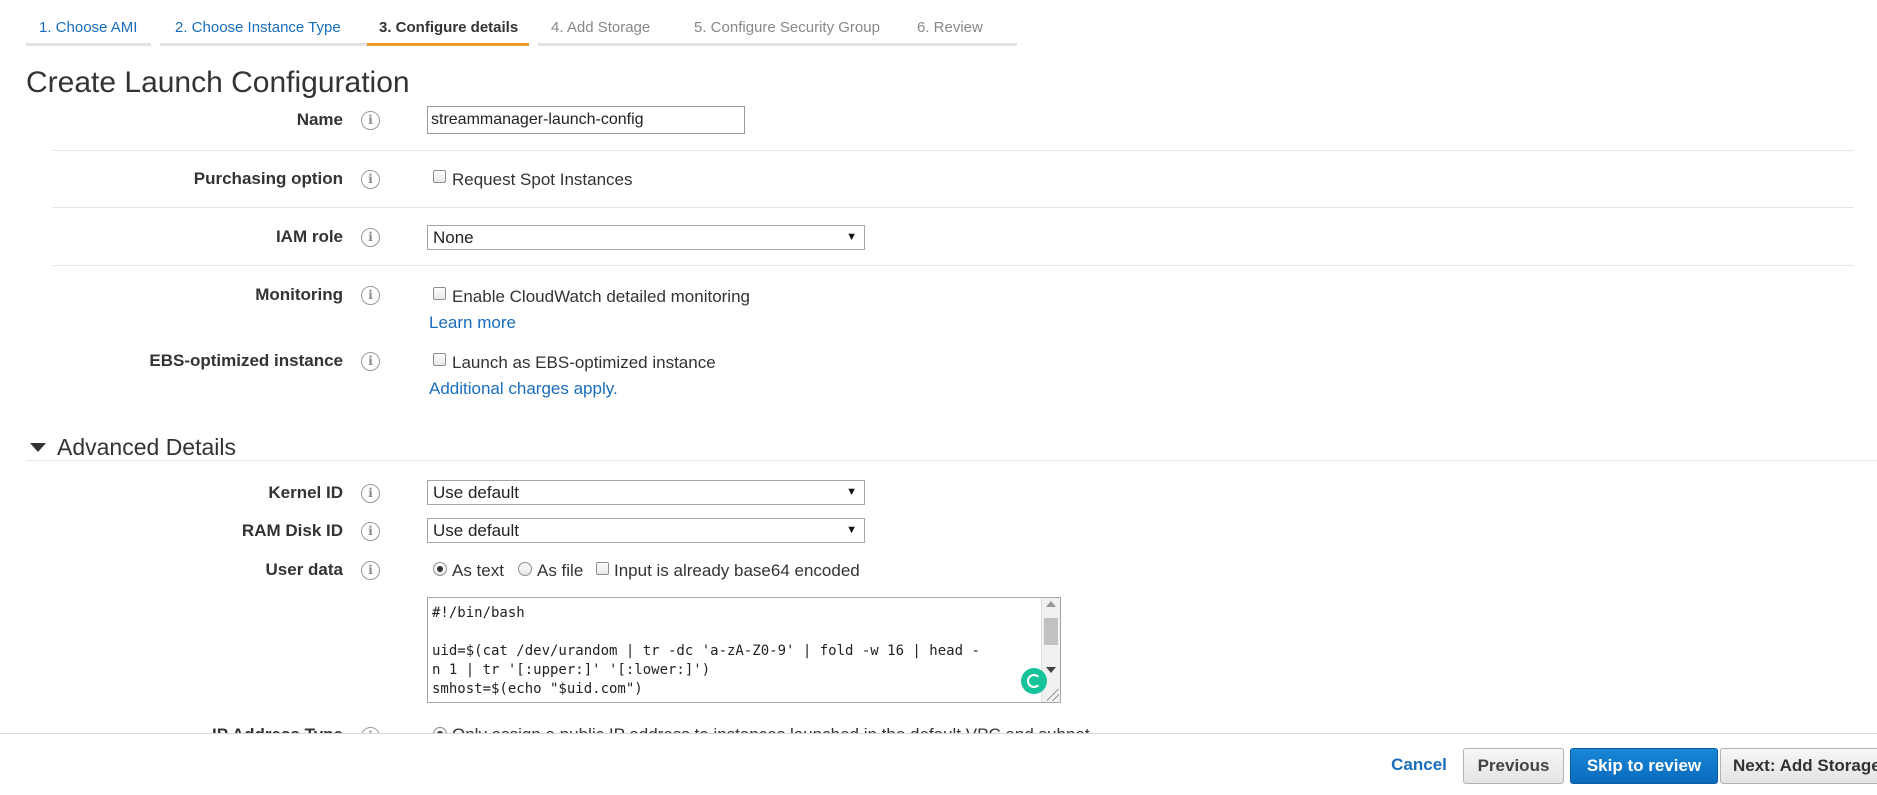  I want to click on step-choose-instance-type: 2. Choose Instance Type, so click(270, 32).